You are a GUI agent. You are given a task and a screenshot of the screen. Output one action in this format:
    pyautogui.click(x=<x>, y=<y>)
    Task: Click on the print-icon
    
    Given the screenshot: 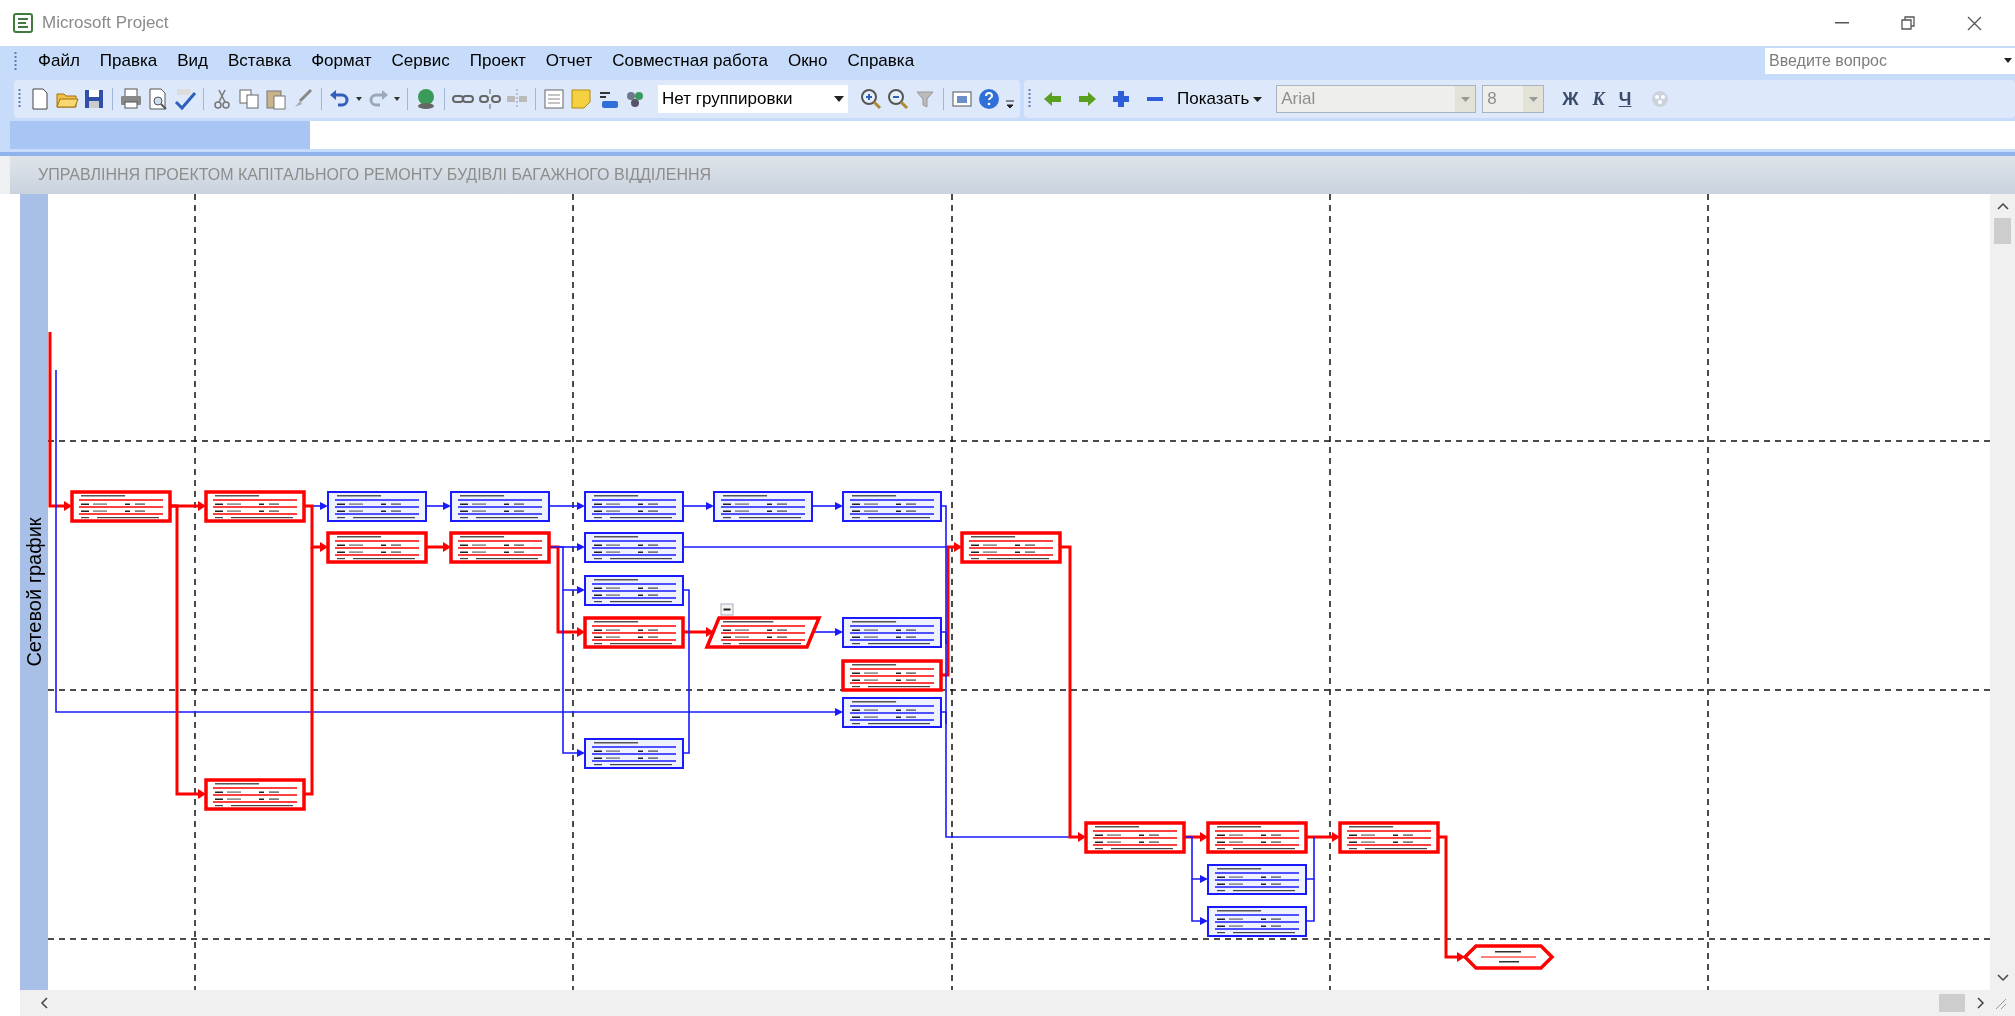 What is the action you would take?
    pyautogui.click(x=131, y=99)
    